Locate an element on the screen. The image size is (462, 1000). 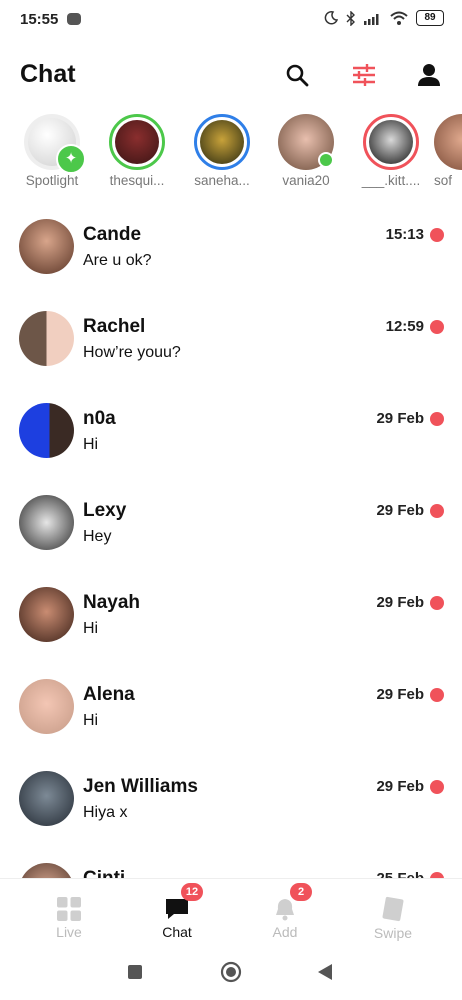
chat-preview: Are u ok? is located at coordinates (117, 260).